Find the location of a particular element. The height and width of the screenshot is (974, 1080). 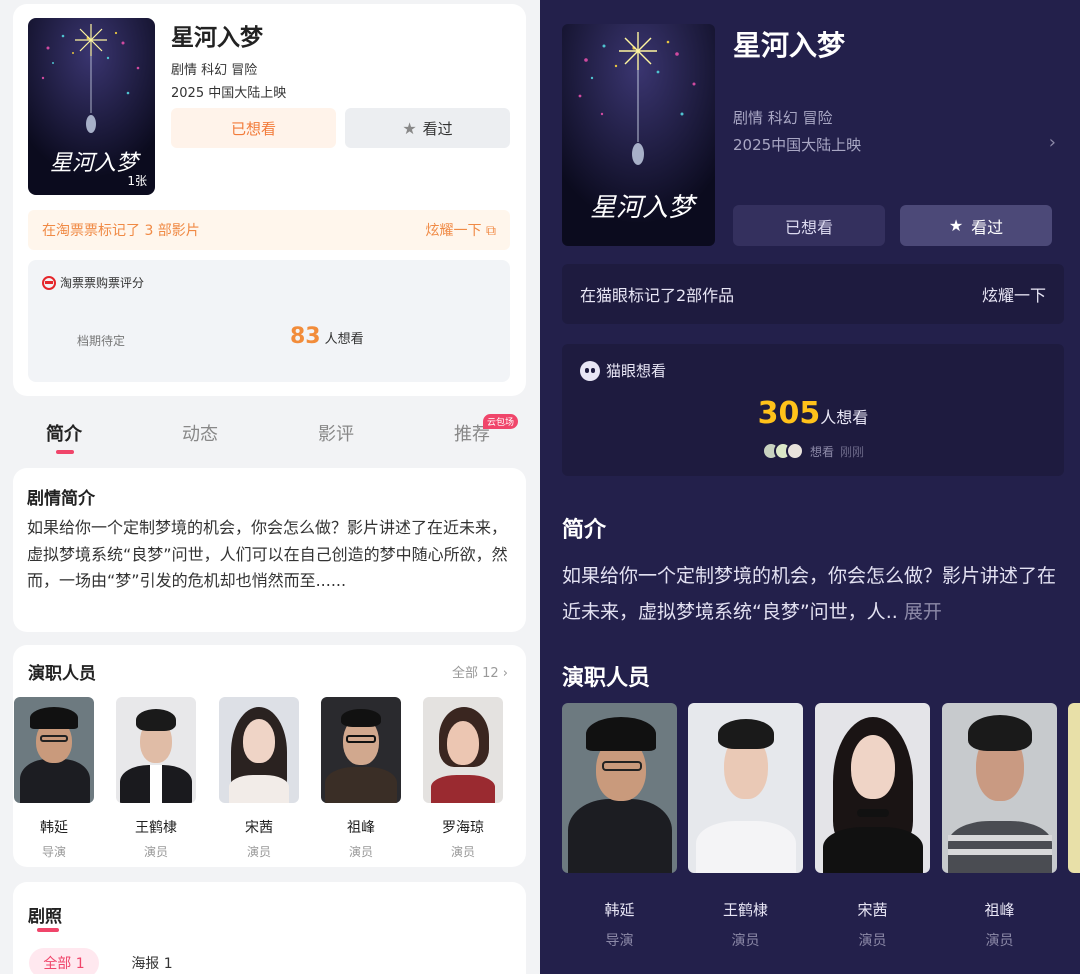

recent-label: 想看 is located at coordinates (821, 451).